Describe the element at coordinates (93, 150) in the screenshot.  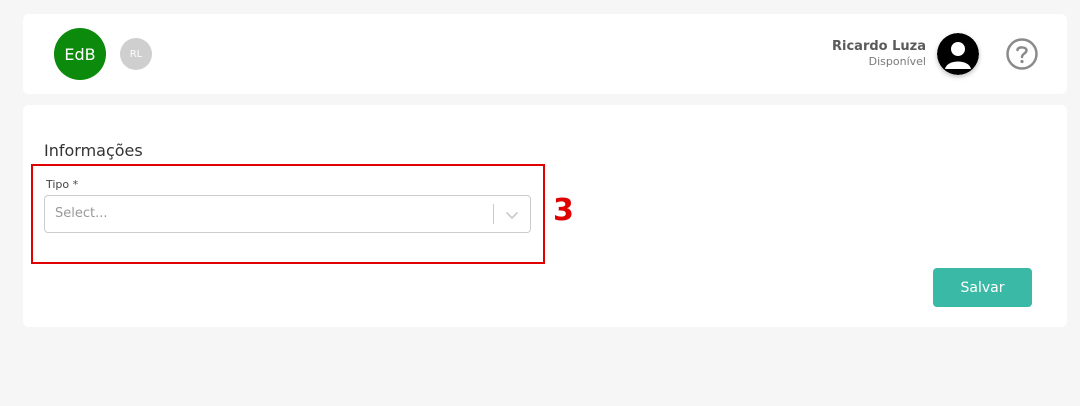
I see `section-title: Informações` at that location.